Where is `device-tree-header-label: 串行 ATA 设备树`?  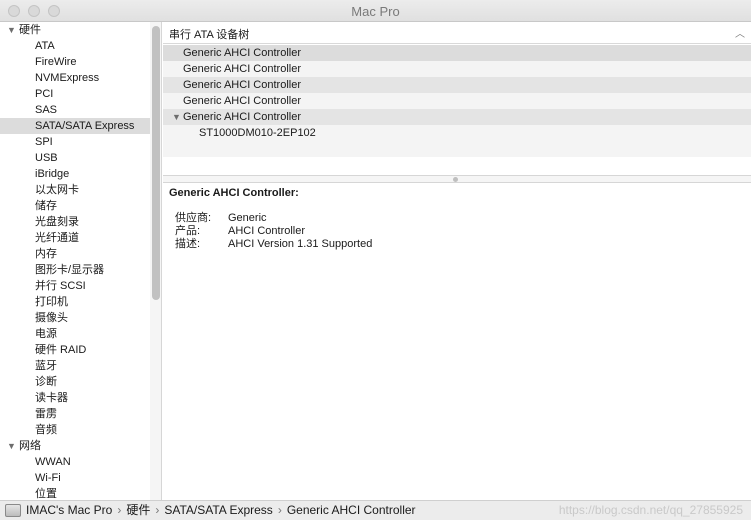
device-tree-header-label: 串行 ATA 设备树 is located at coordinates (209, 35).